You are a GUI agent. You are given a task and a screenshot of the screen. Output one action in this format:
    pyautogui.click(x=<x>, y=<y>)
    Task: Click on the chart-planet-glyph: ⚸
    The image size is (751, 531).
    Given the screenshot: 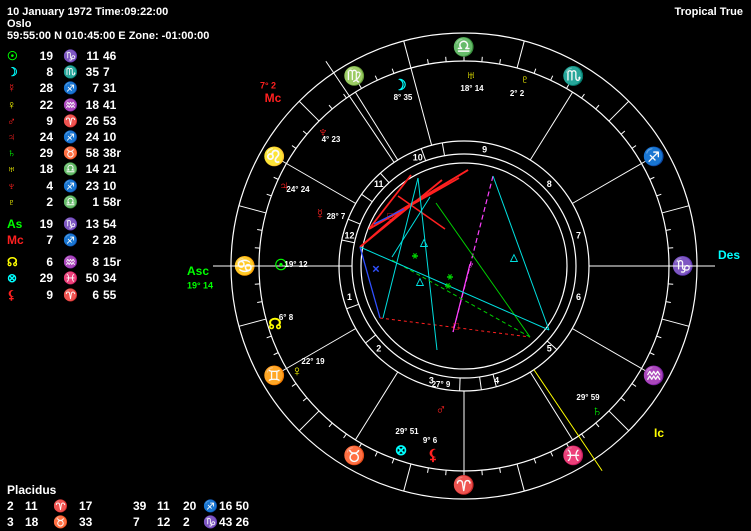 What is the action you would take?
    pyautogui.click(x=433, y=455)
    